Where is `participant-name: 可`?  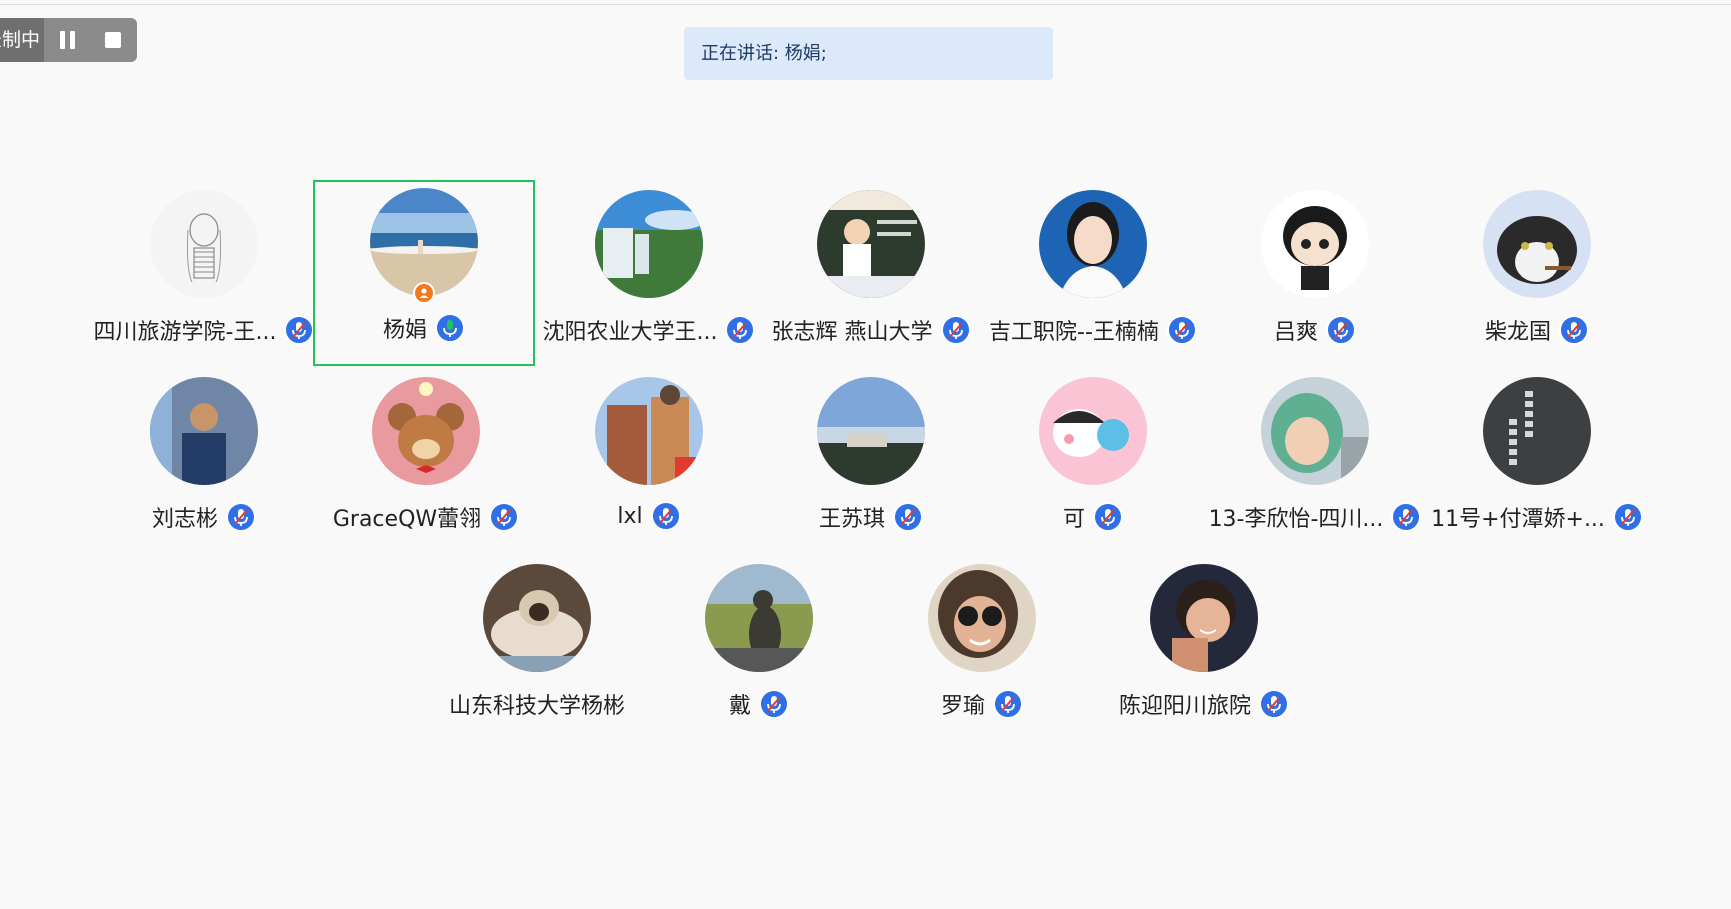
participant-name: 可 is located at coordinates (1073, 519).